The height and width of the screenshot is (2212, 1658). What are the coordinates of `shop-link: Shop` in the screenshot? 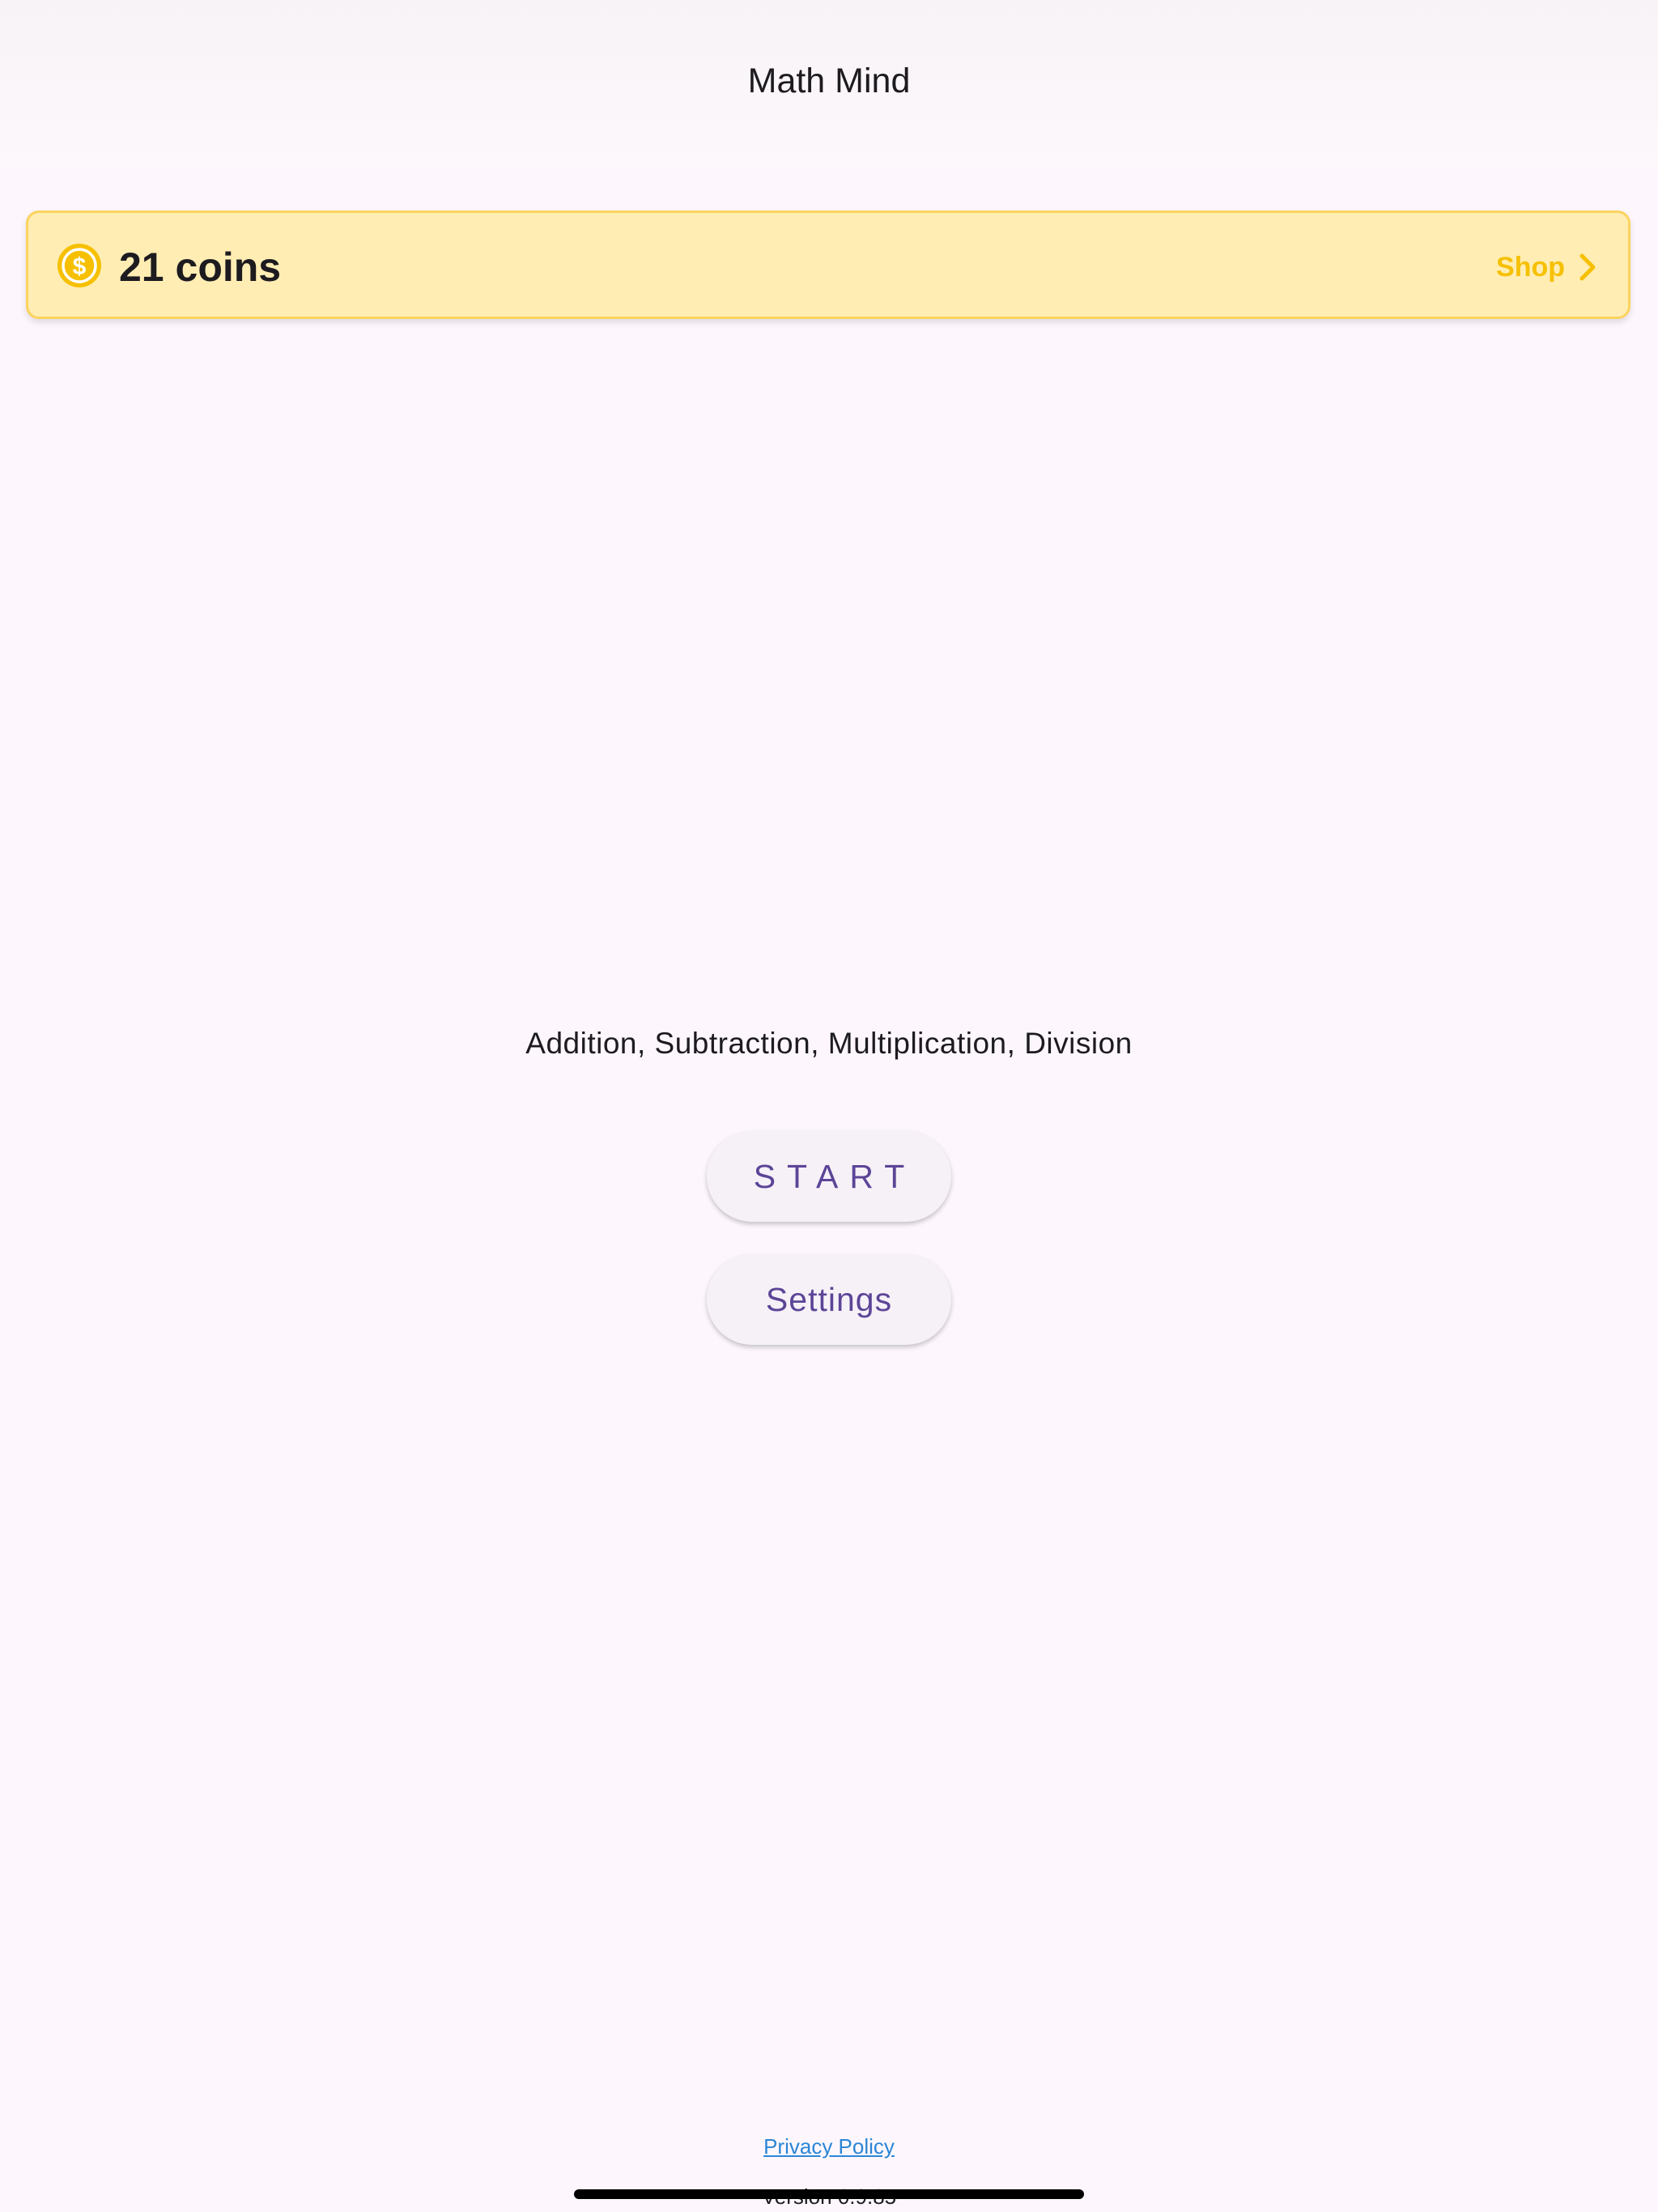 It's located at (1547, 267).